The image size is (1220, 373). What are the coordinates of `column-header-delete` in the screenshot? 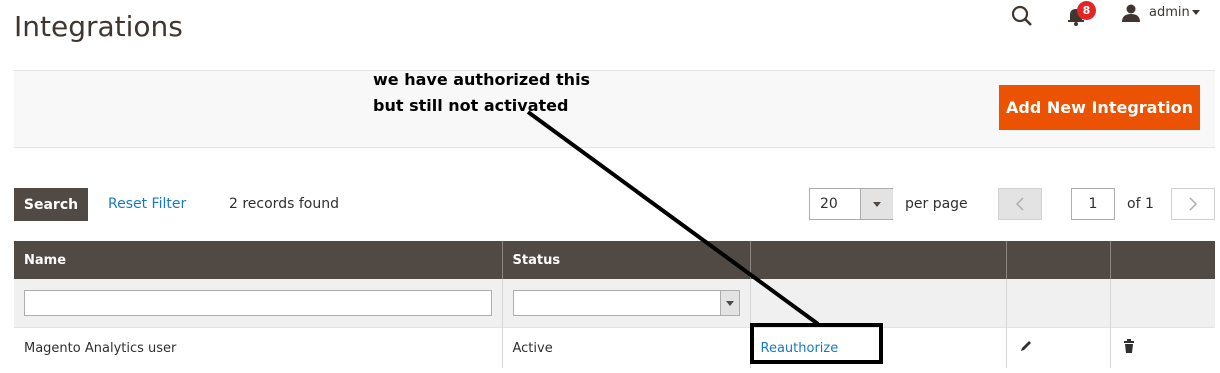 It's located at (1162, 260).